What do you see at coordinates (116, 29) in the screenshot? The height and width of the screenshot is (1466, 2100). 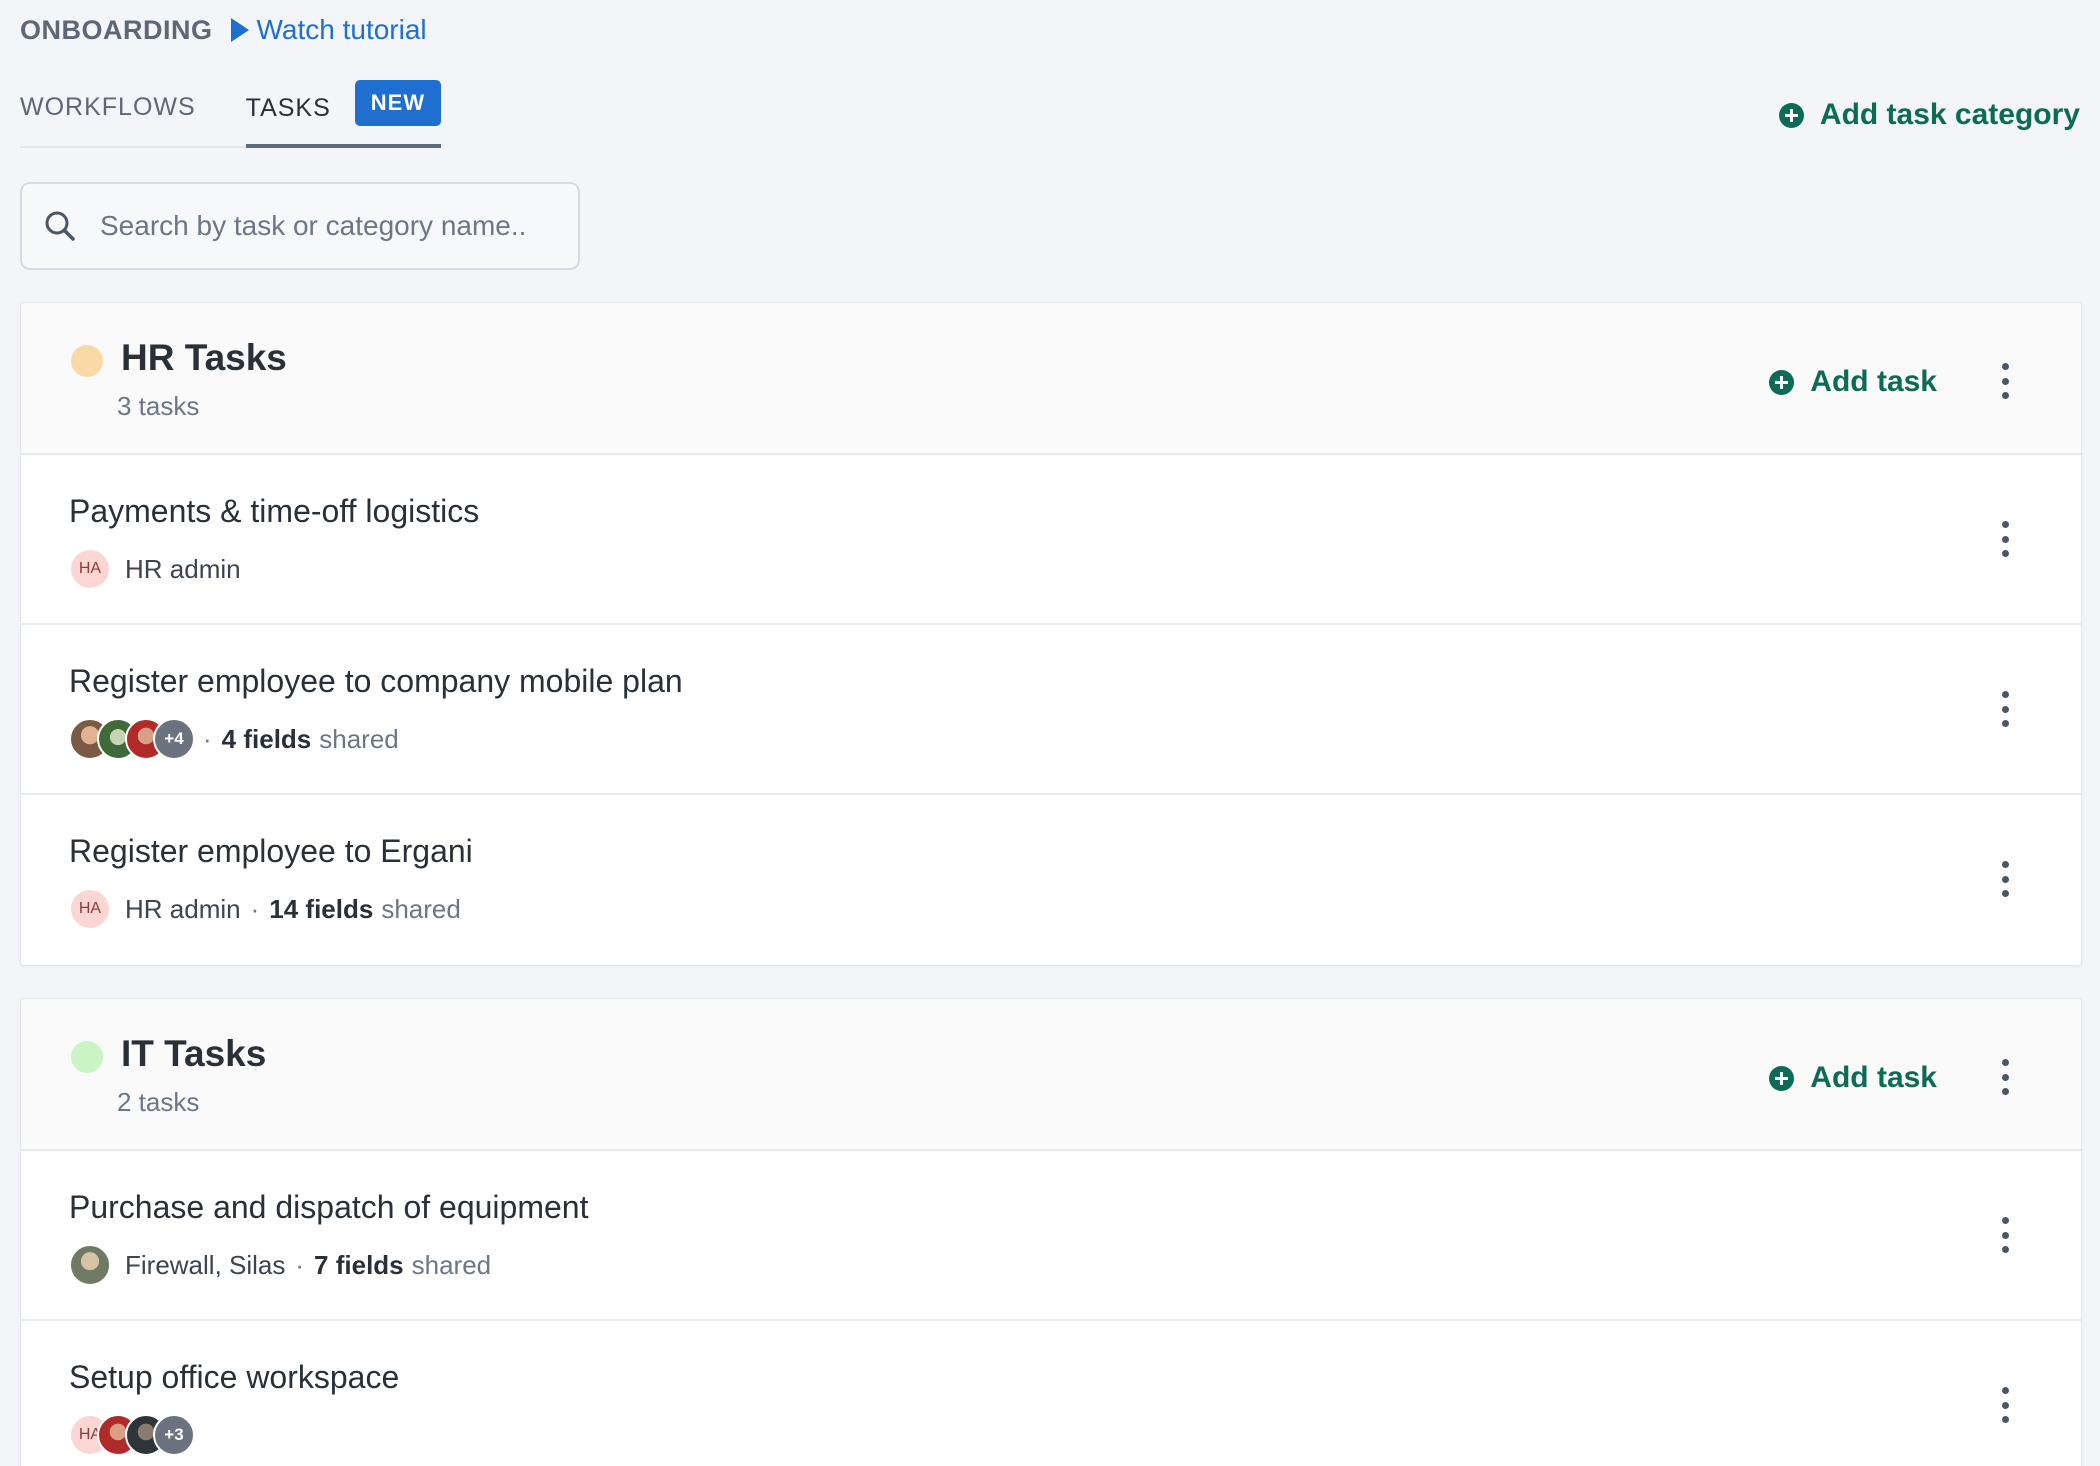 I see `page-title: ONBOARDING` at bounding box center [116, 29].